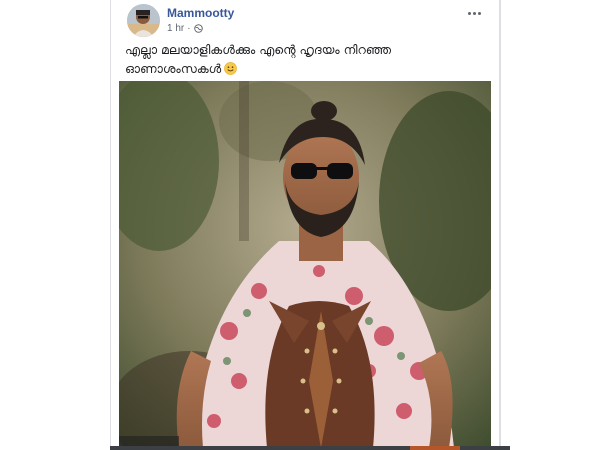 Image resolution: width=600 pixels, height=450 pixels. What do you see at coordinates (474, 13) in the screenshot?
I see `more-options-icon` at bounding box center [474, 13].